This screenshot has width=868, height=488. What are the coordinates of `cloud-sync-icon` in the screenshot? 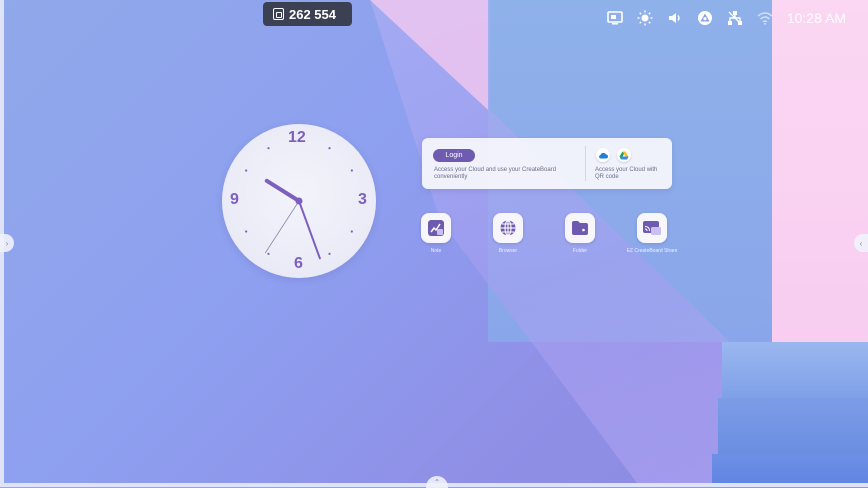 It's located at (705, 18).